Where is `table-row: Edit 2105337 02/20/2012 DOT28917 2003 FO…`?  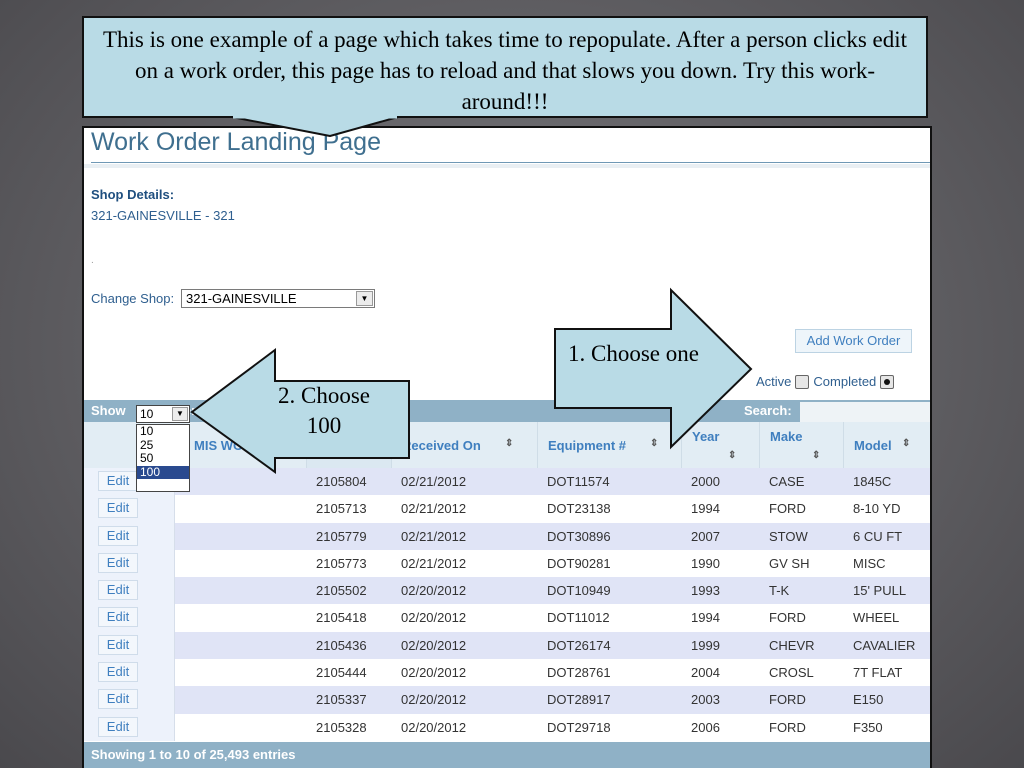
table-row: Edit 2105337 02/20/2012 DOT28917 2003 FO… is located at coordinates (507, 700).